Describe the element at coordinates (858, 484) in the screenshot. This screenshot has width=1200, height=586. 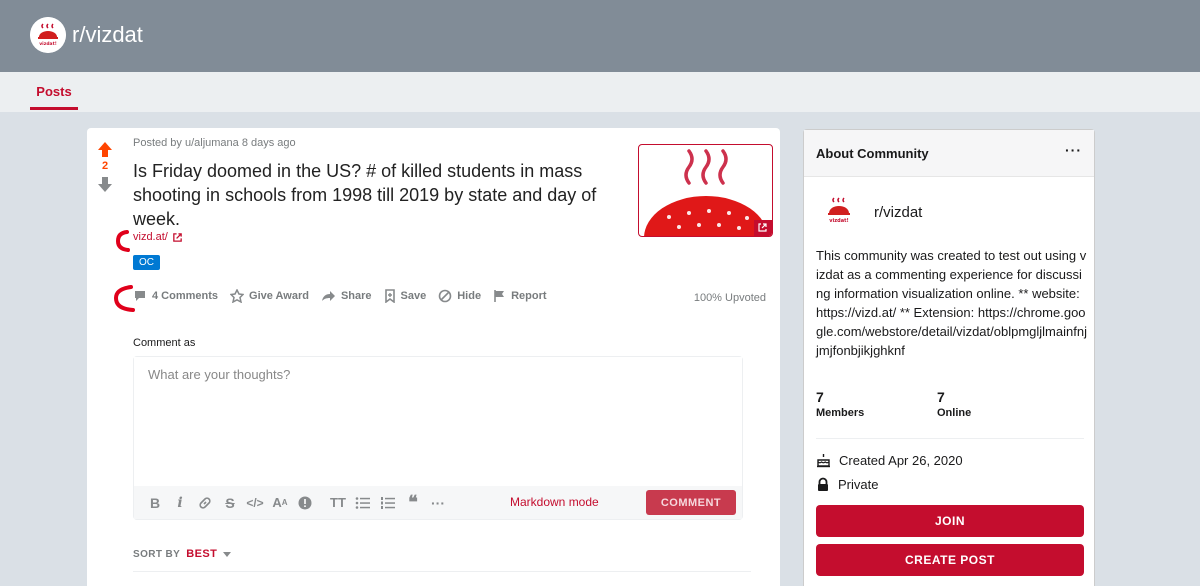
I see `privacy-status: Private` at that location.